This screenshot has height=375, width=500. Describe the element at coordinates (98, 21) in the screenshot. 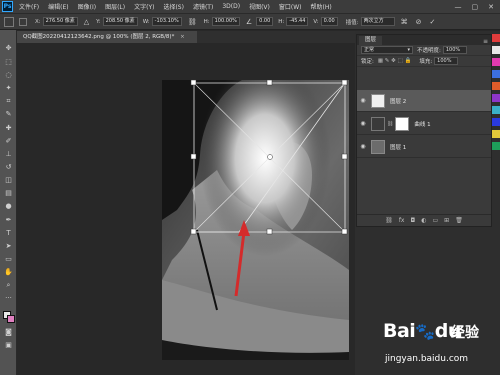

I see `y-label: Y:` at that location.